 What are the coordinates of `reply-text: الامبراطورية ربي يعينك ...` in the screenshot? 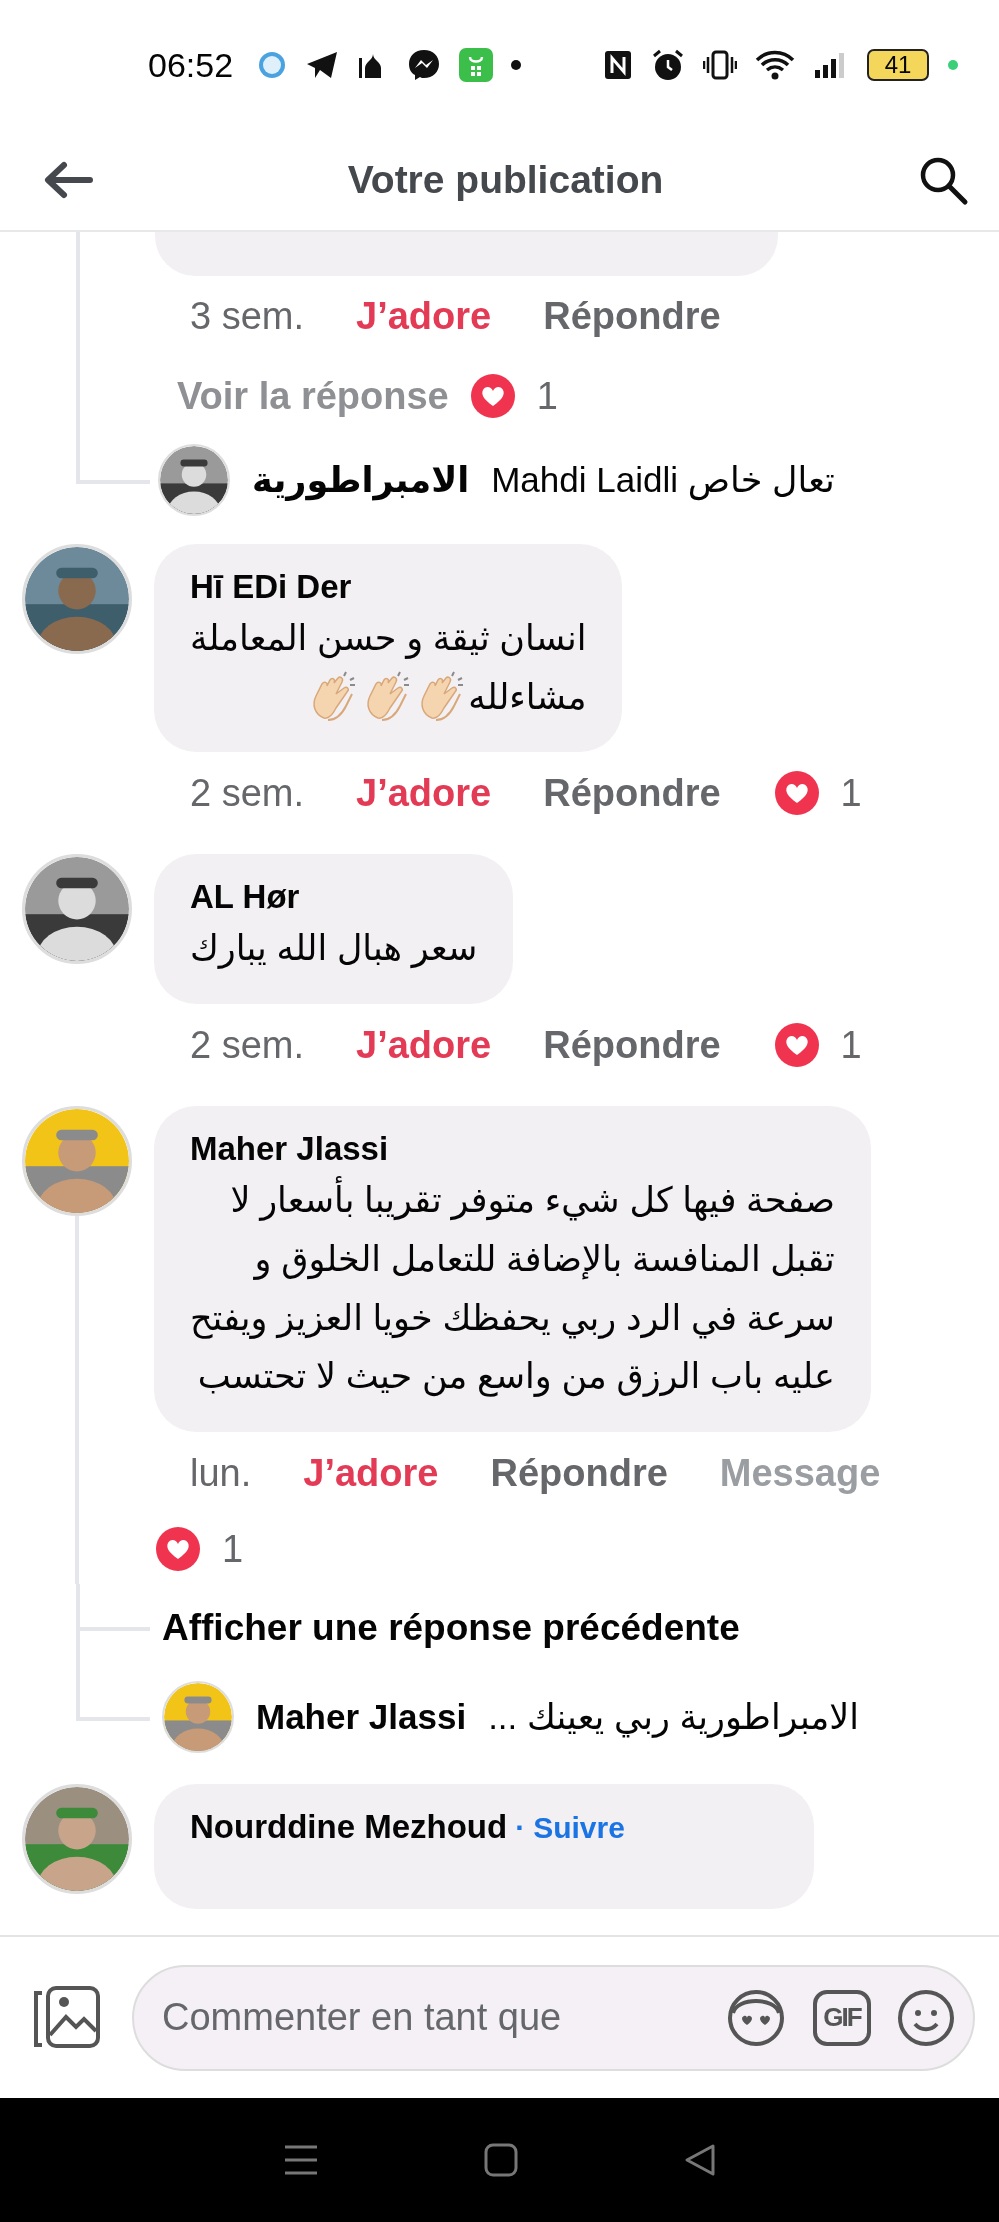 It's located at (673, 1718).